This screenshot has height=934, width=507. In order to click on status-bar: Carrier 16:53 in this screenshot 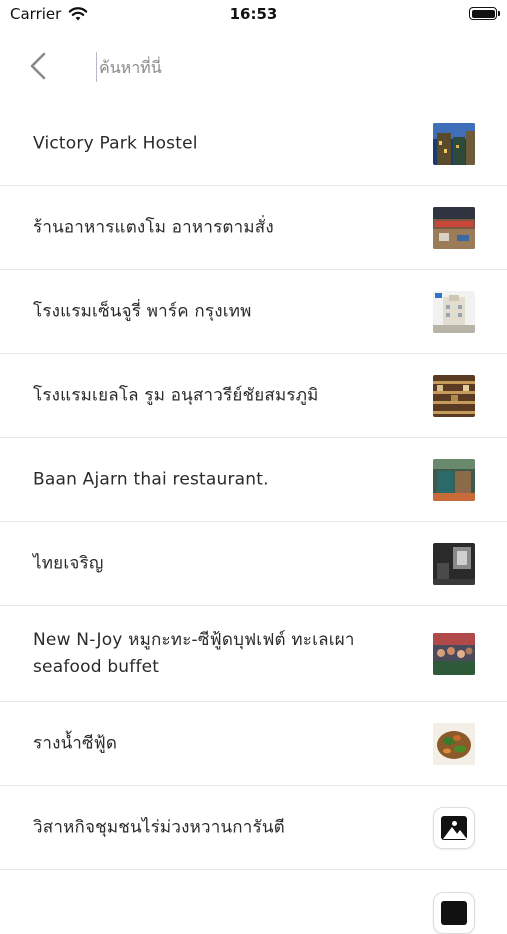, I will do `click(253, 15)`.